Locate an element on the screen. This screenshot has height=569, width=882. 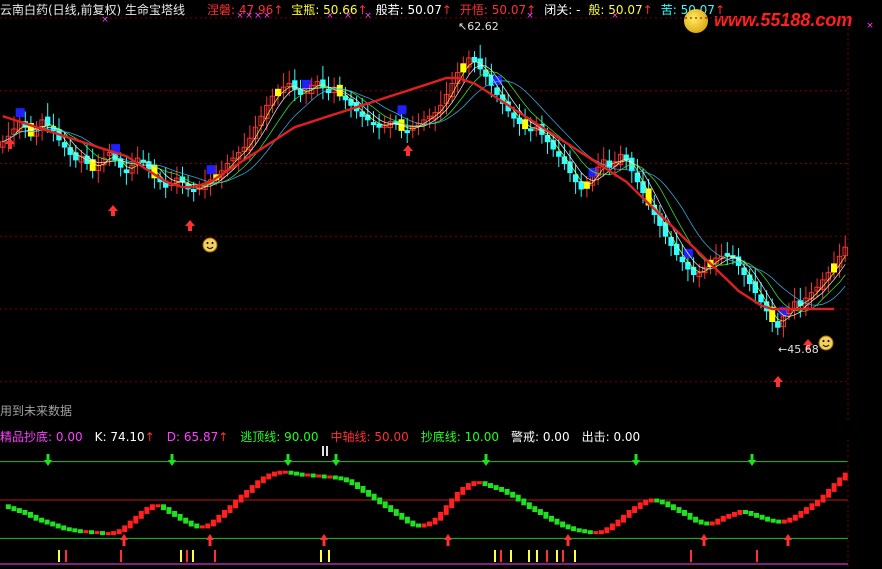
top-signal-bar is located at coordinates (323, 451).